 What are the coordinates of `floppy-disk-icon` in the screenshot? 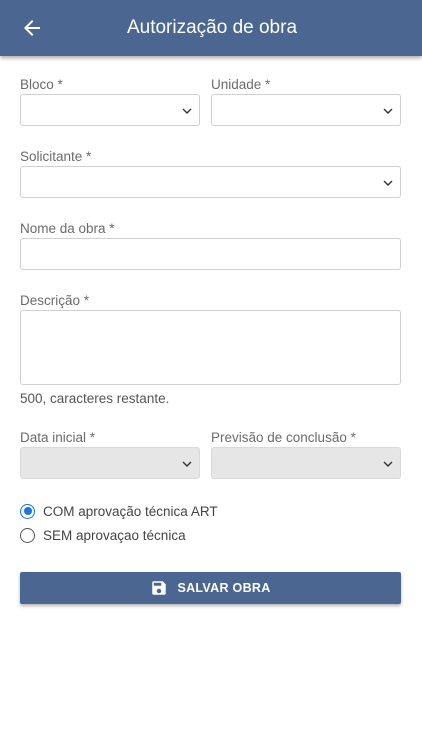 It's located at (159, 588).